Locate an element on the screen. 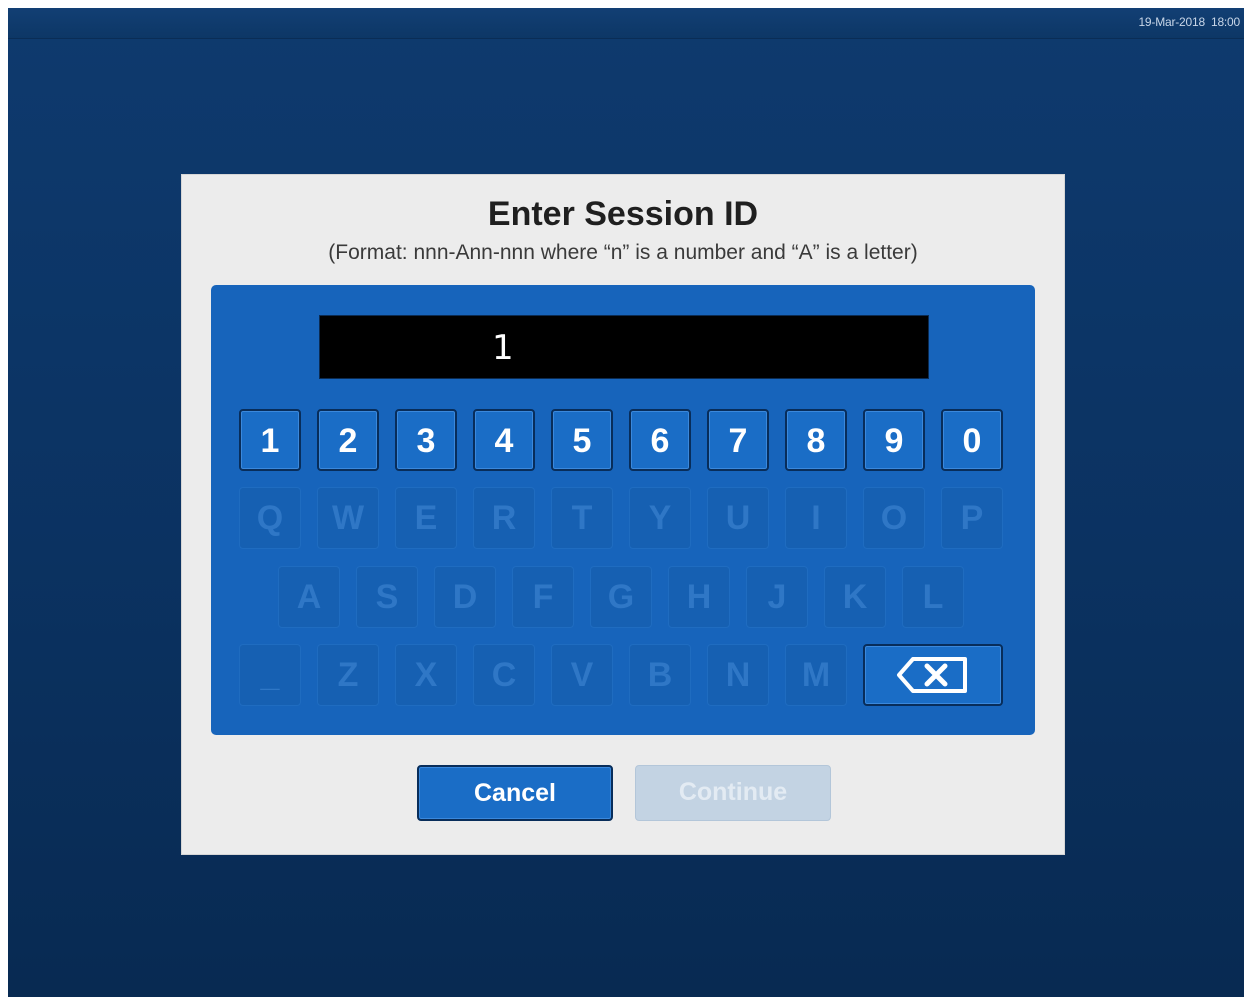  key-v: V is located at coordinates (582, 675).